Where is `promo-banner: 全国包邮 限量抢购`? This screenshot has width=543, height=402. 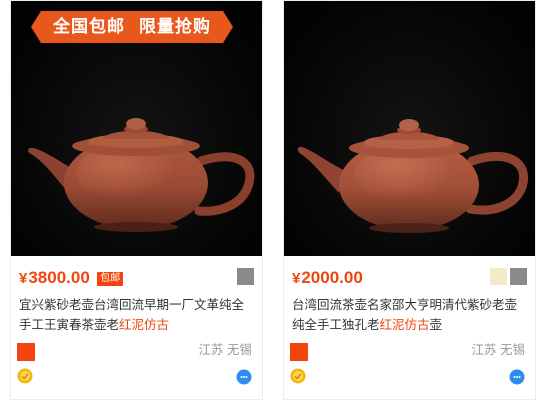
promo-banner: 全国包邮 限量抢购 is located at coordinates (132, 27).